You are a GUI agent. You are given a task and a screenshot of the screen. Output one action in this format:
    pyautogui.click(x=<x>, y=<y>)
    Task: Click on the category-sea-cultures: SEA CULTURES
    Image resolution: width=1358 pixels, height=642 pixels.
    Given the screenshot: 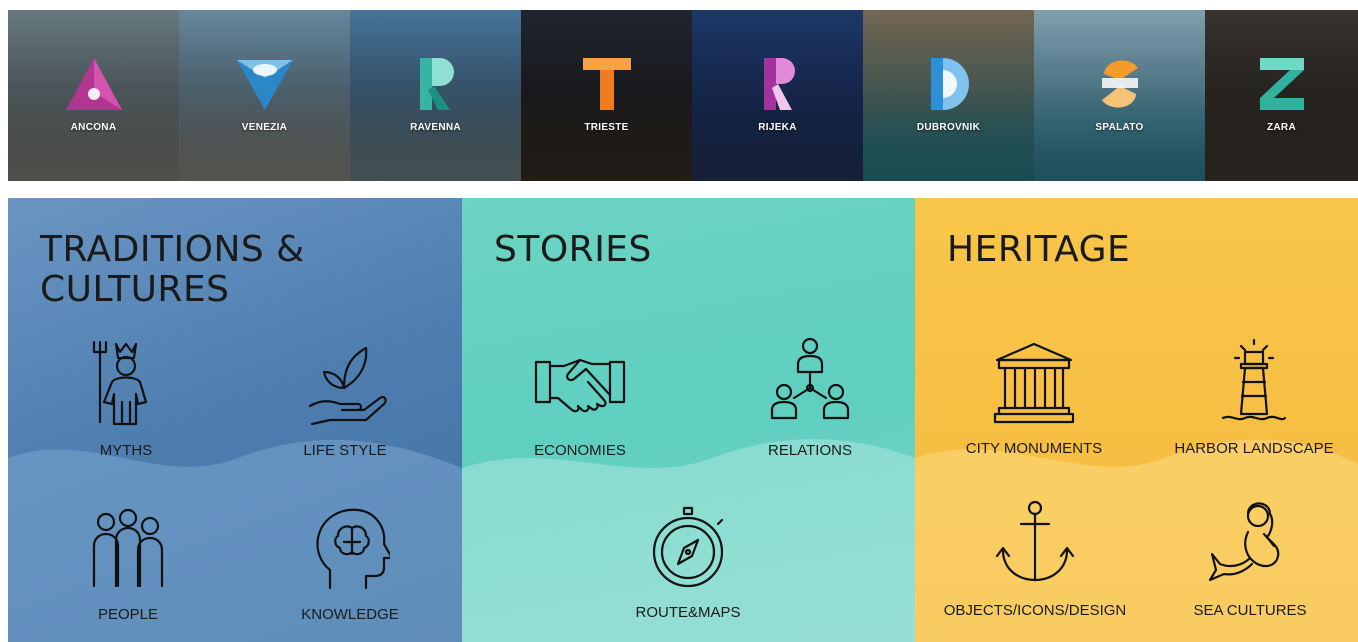 What is the action you would take?
    pyautogui.click(x=1250, y=558)
    